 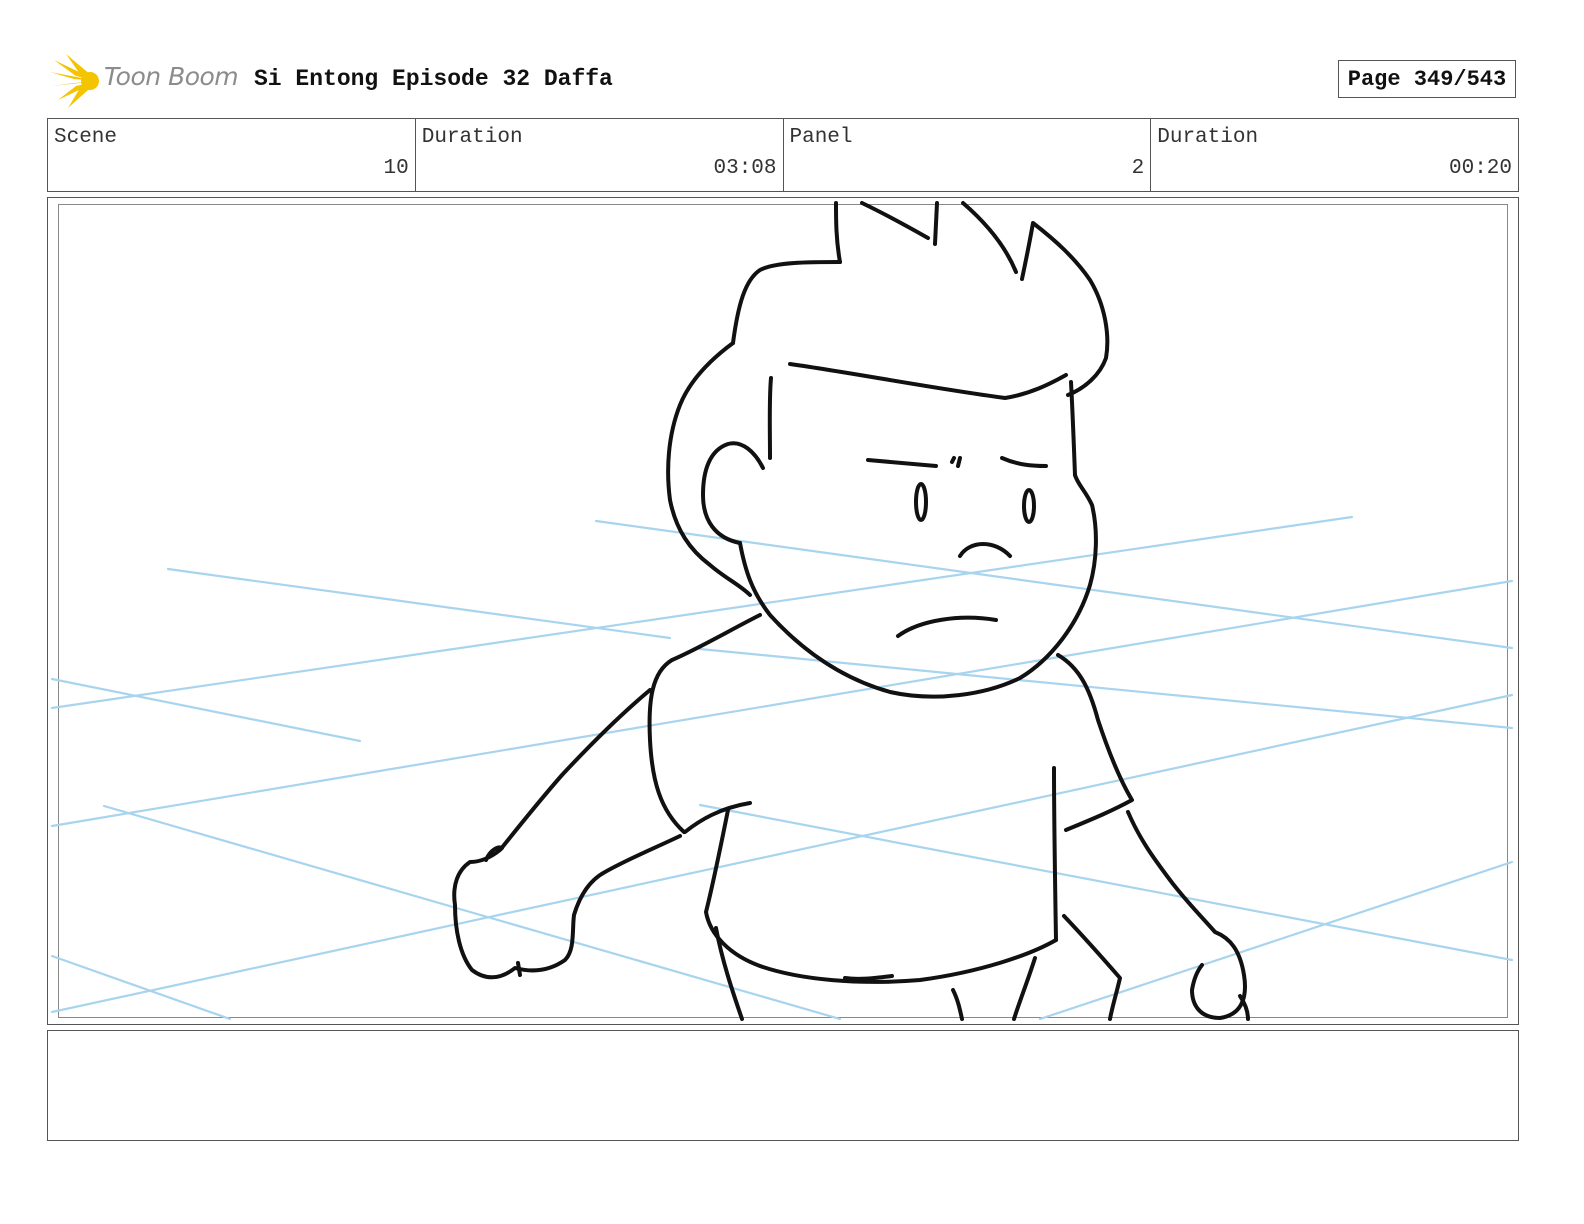 What do you see at coordinates (472, 137) in the screenshot?
I see `scene-duration-label: Duration` at bounding box center [472, 137].